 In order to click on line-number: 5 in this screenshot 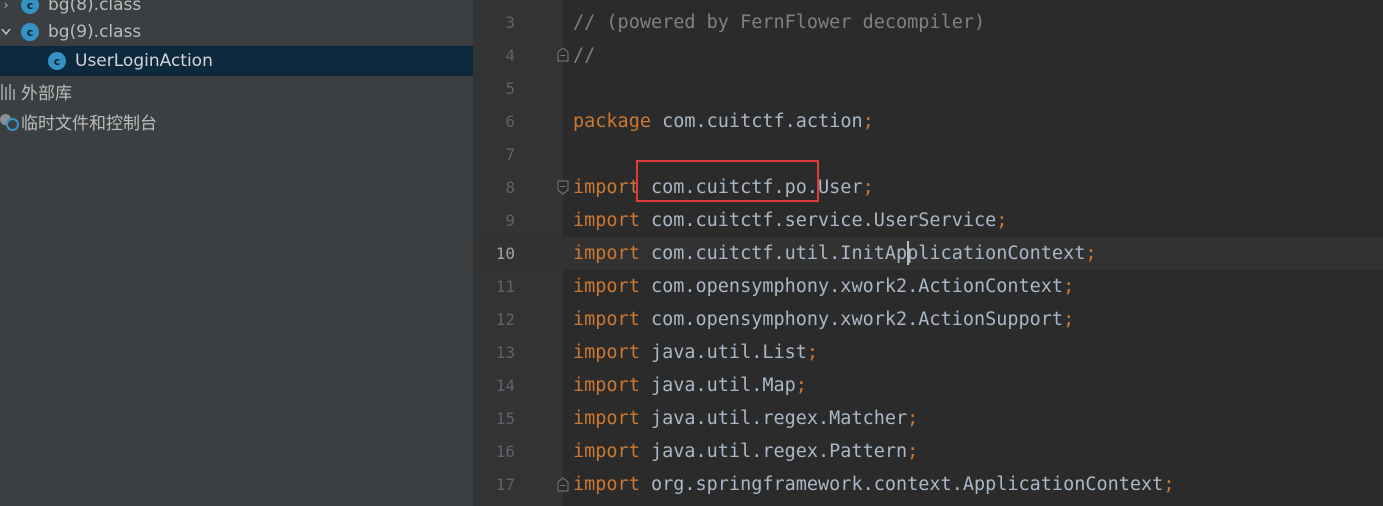, I will do `click(510, 88)`.